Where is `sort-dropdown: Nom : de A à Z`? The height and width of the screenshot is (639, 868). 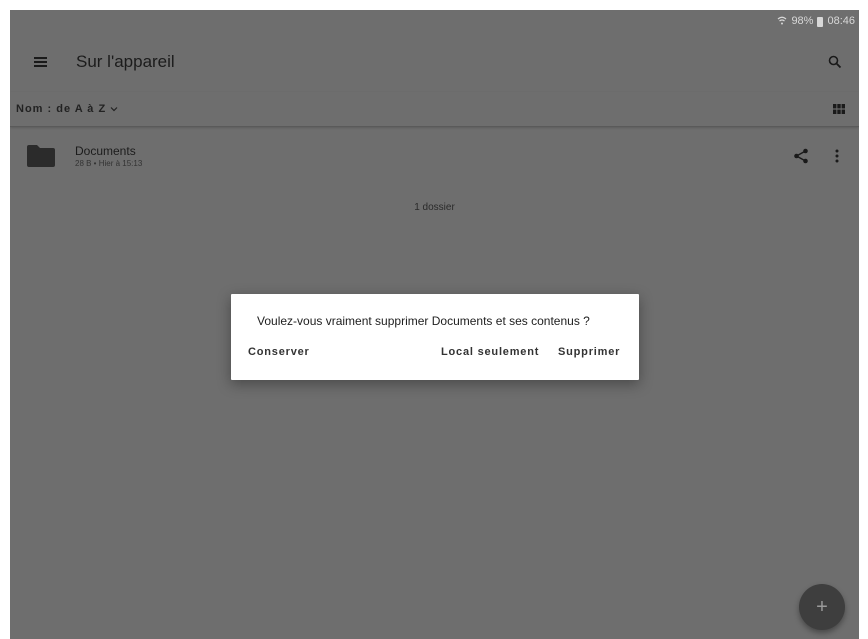
sort-dropdown: Nom : de A à Z is located at coordinates (417, 109).